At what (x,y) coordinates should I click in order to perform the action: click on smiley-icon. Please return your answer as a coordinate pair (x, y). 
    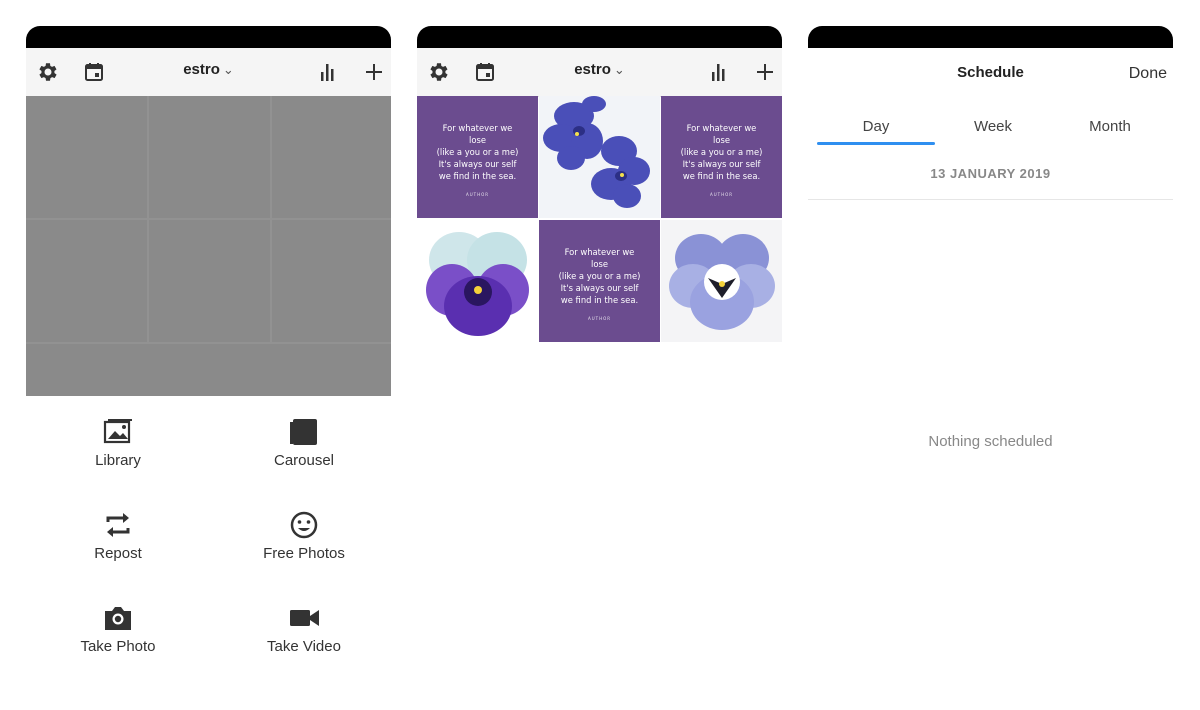
    Looking at the image, I should click on (304, 525).